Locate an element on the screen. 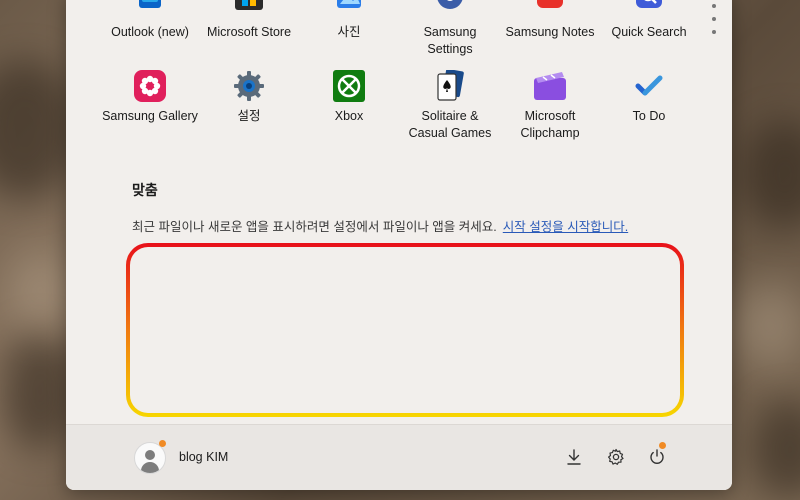 The height and width of the screenshot is (500, 800). app-label: To Do is located at coordinates (649, 116).